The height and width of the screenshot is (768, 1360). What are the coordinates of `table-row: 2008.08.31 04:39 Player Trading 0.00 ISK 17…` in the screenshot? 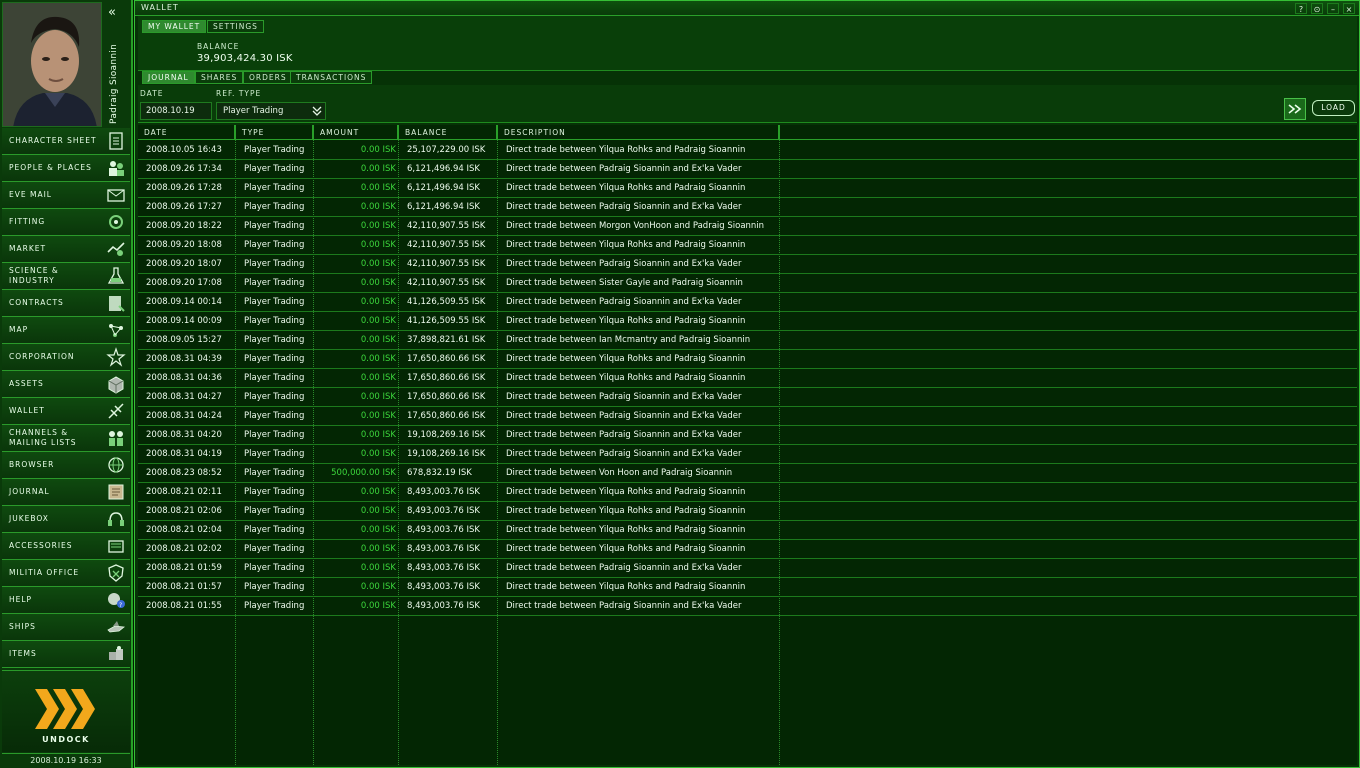 It's located at (747, 359).